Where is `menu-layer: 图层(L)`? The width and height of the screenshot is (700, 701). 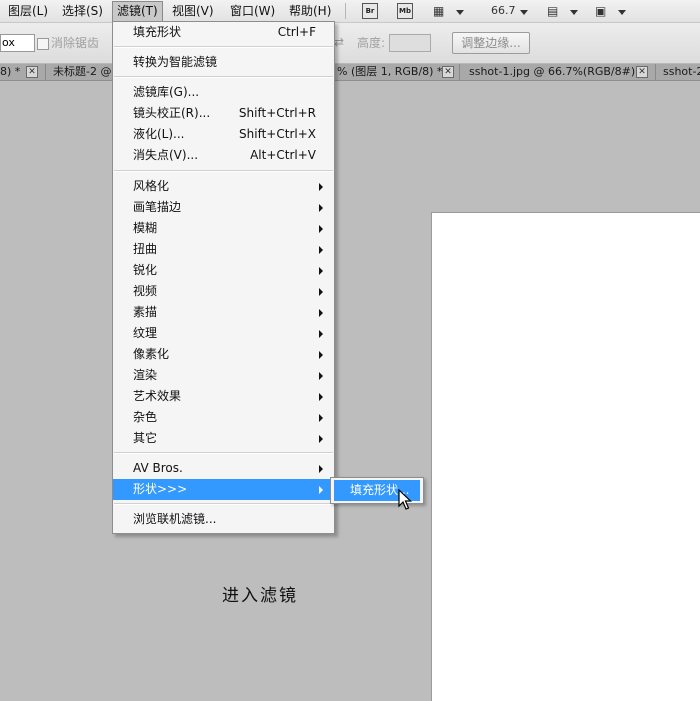 menu-layer: 图层(L) is located at coordinates (28, 11).